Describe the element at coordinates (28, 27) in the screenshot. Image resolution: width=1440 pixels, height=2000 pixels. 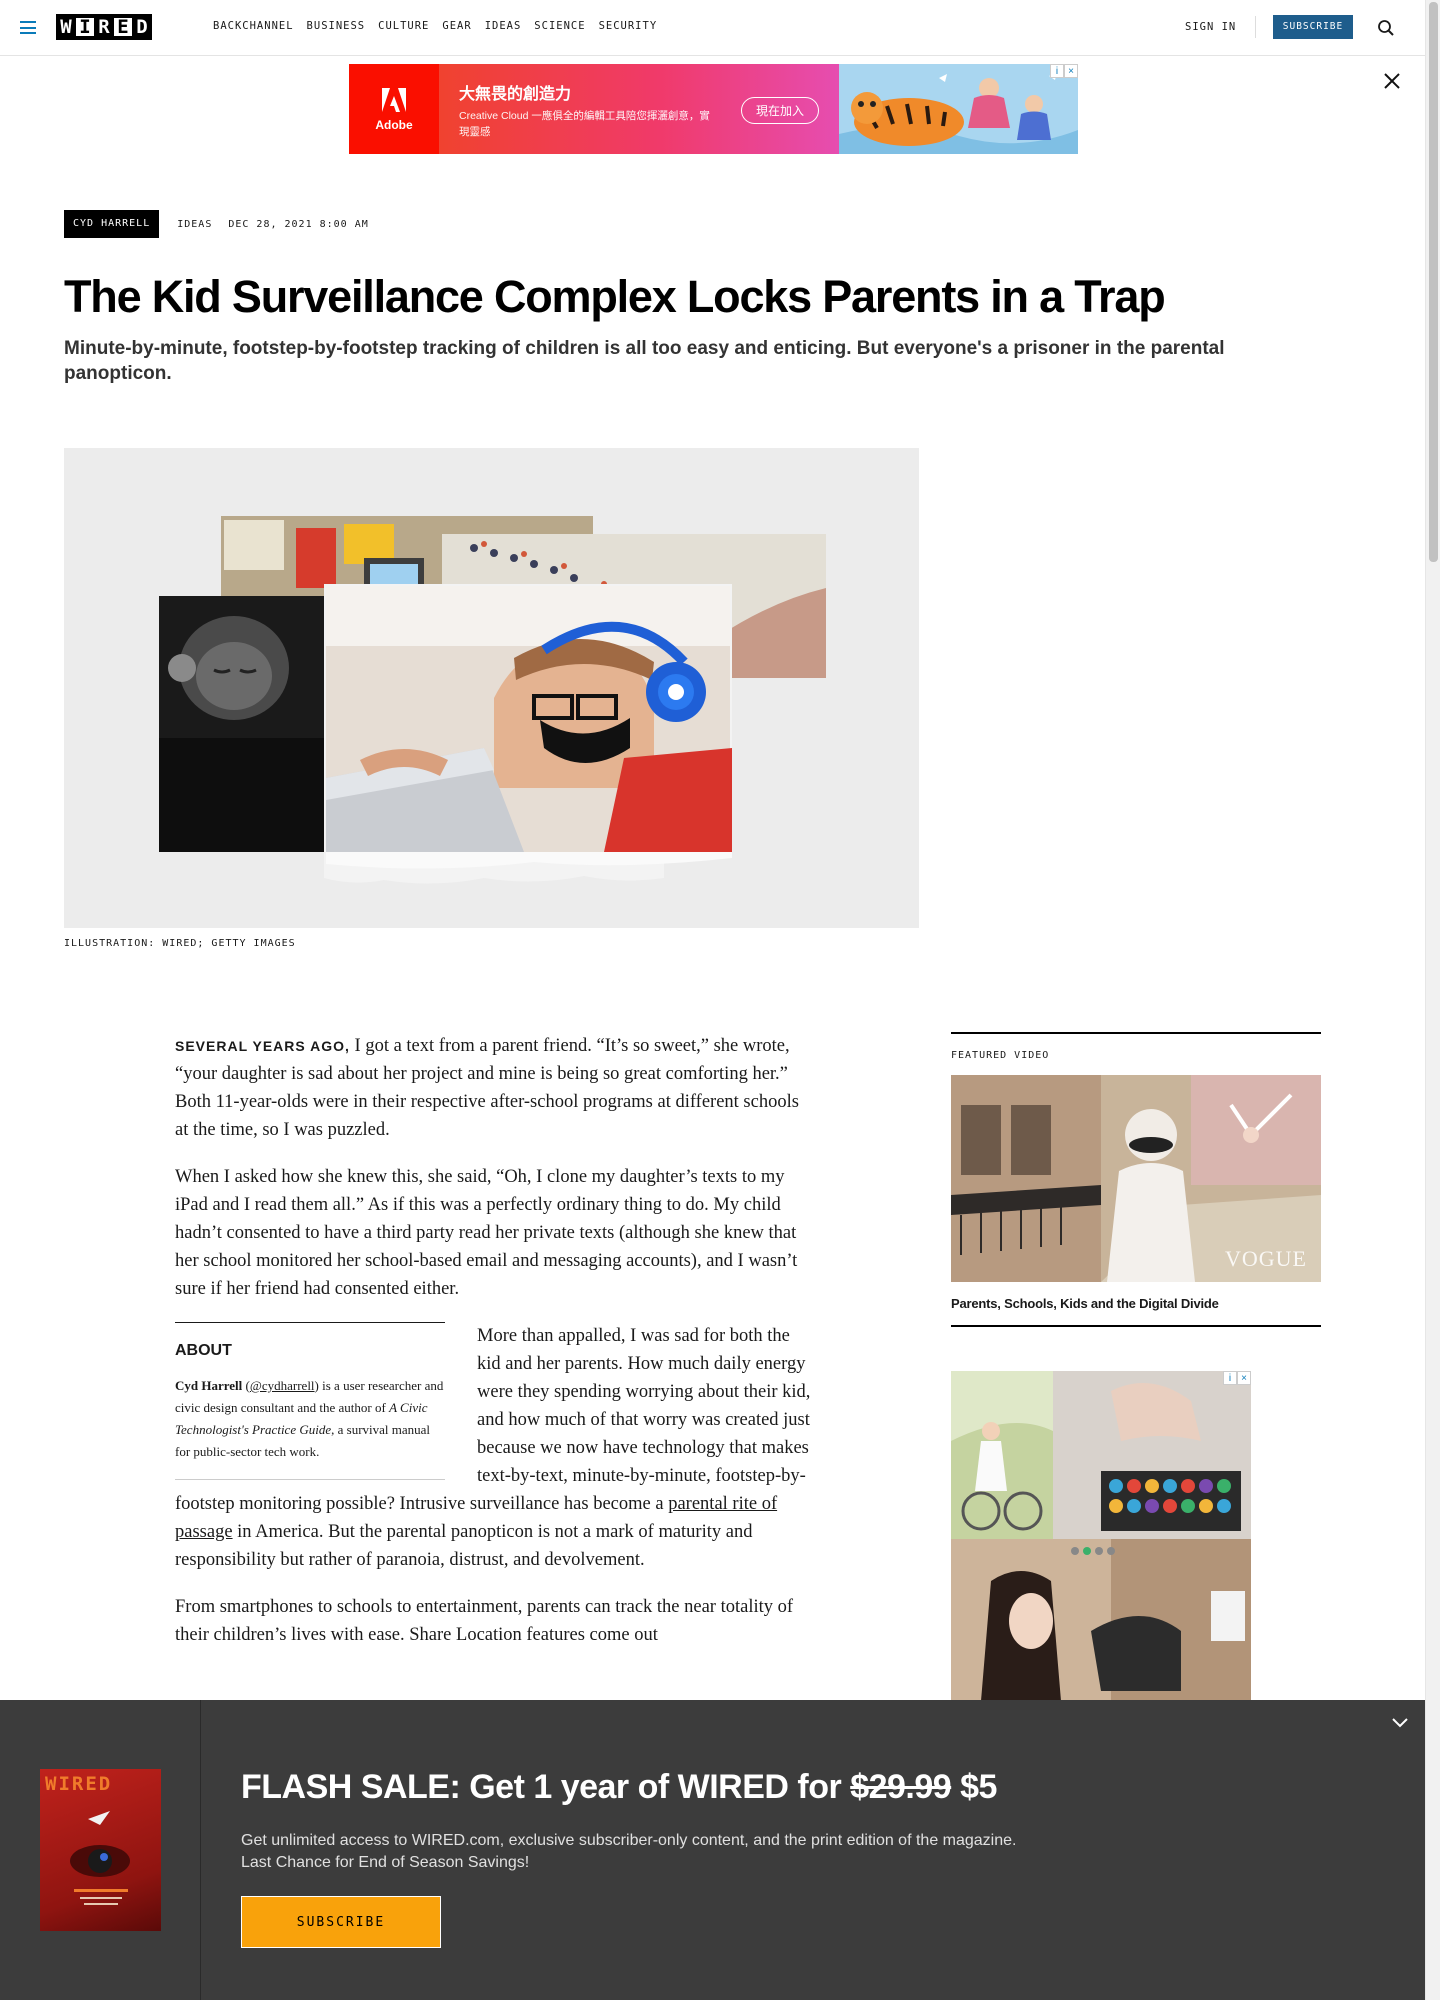
I see `menu-icon` at that location.